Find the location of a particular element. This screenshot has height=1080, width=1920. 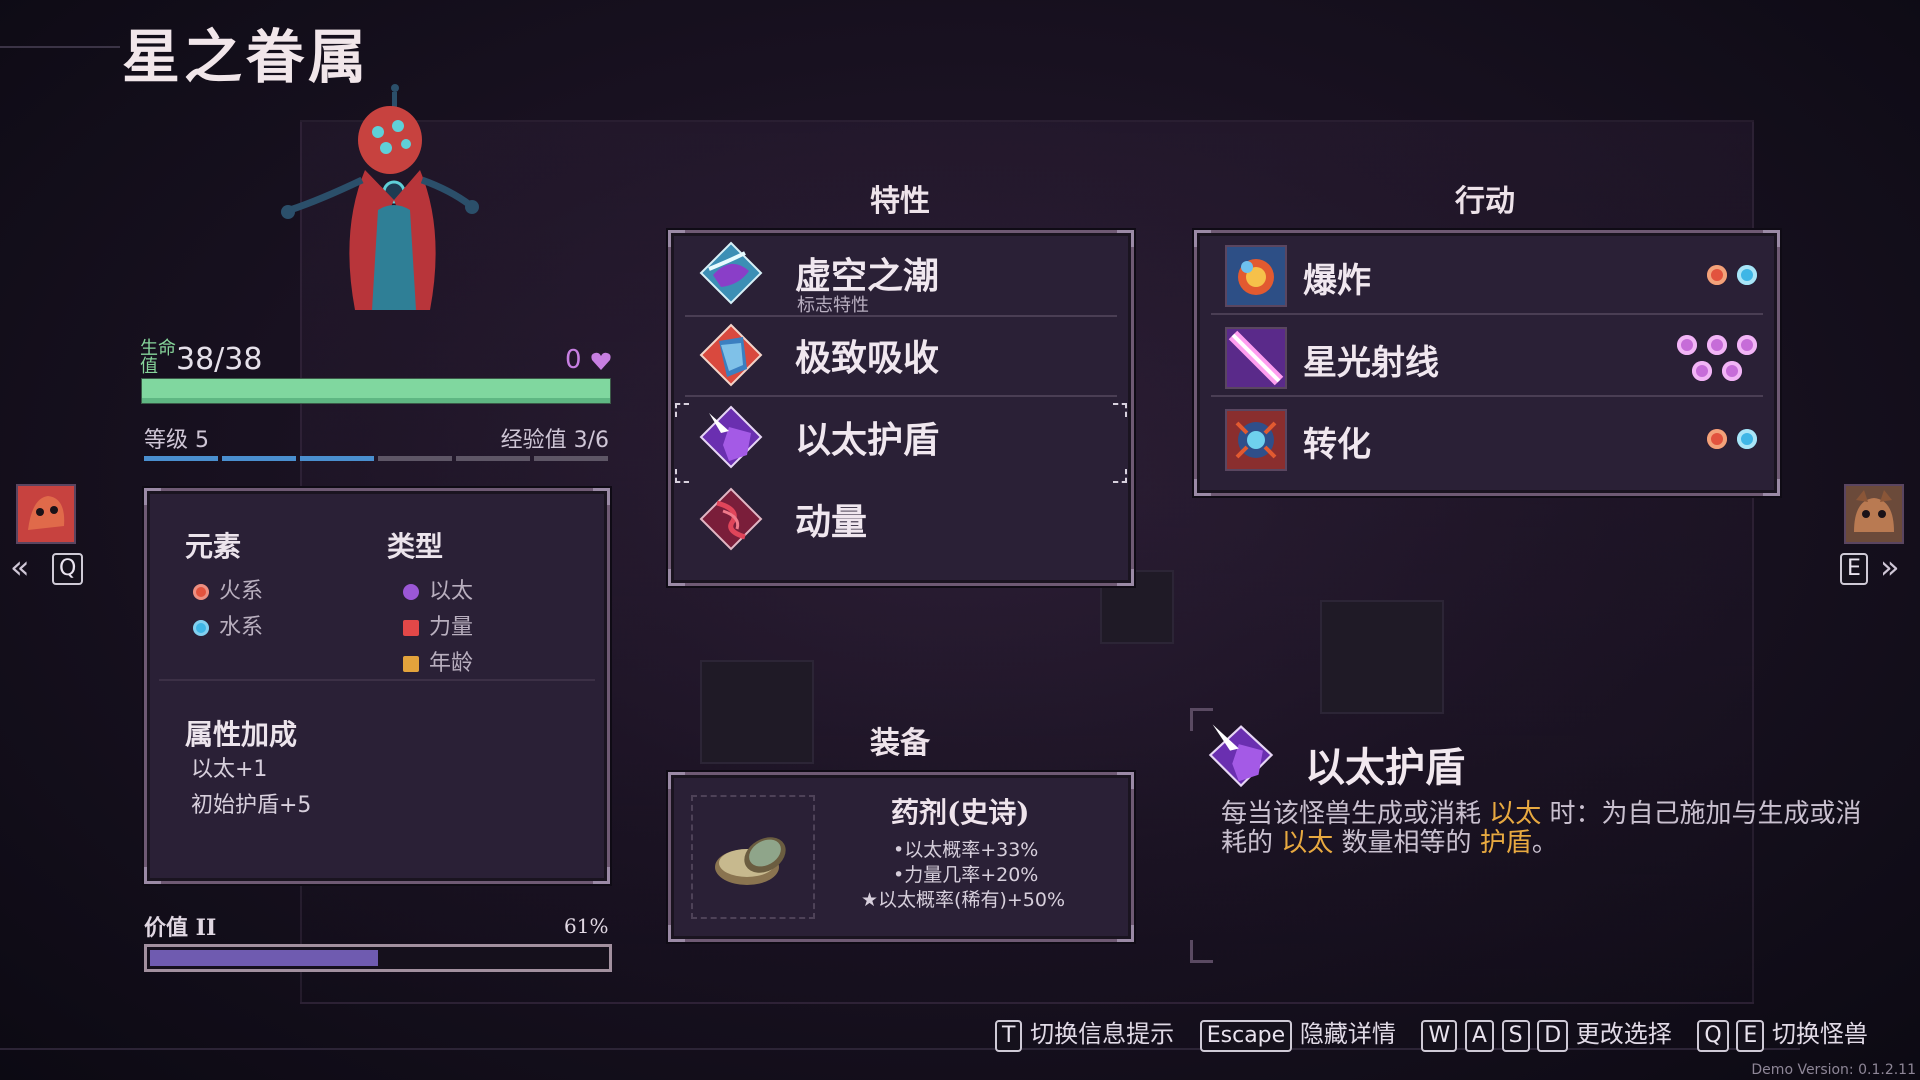

key-t: T is located at coordinates (1009, 1036).